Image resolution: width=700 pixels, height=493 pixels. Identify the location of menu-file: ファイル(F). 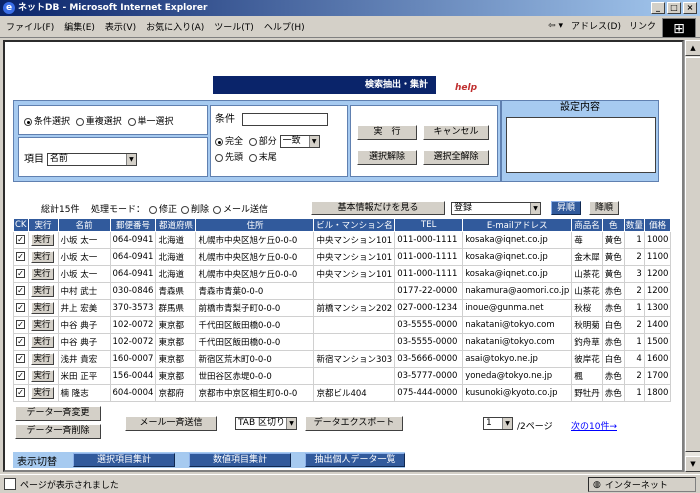
(30, 26).